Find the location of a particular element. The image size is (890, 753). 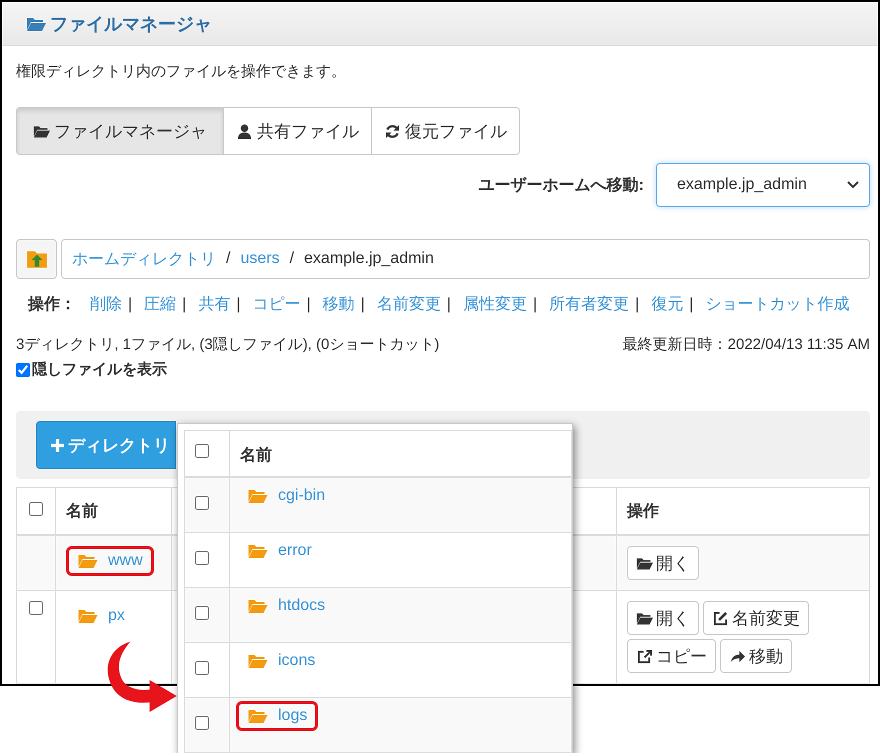

action-link: 削除 is located at coordinates (106, 305).